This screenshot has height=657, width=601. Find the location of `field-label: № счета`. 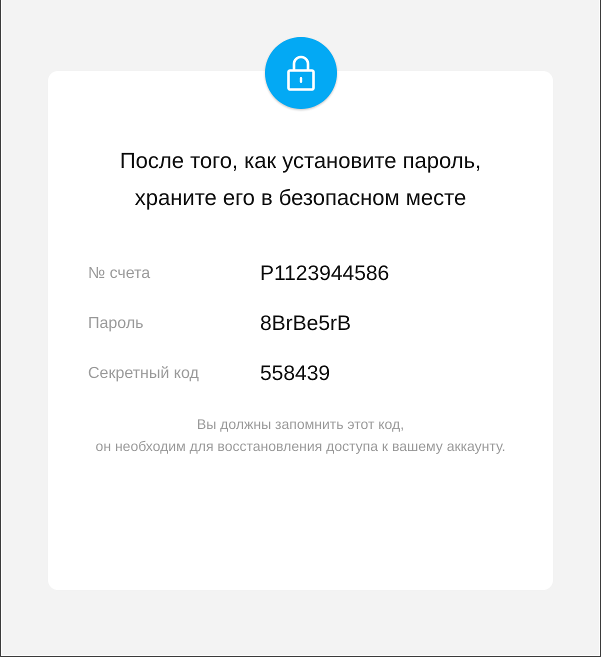

field-label: № счета is located at coordinates (120, 274).